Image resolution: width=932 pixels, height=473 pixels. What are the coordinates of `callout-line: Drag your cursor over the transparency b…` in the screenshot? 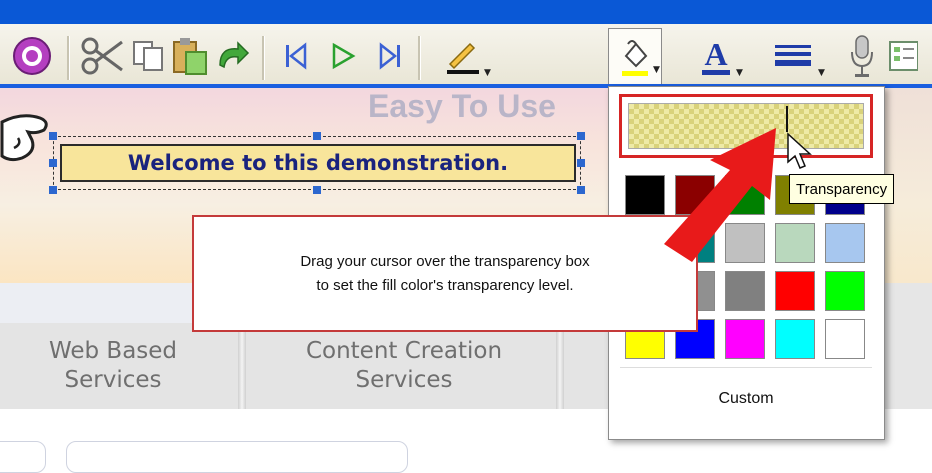 It's located at (445, 262).